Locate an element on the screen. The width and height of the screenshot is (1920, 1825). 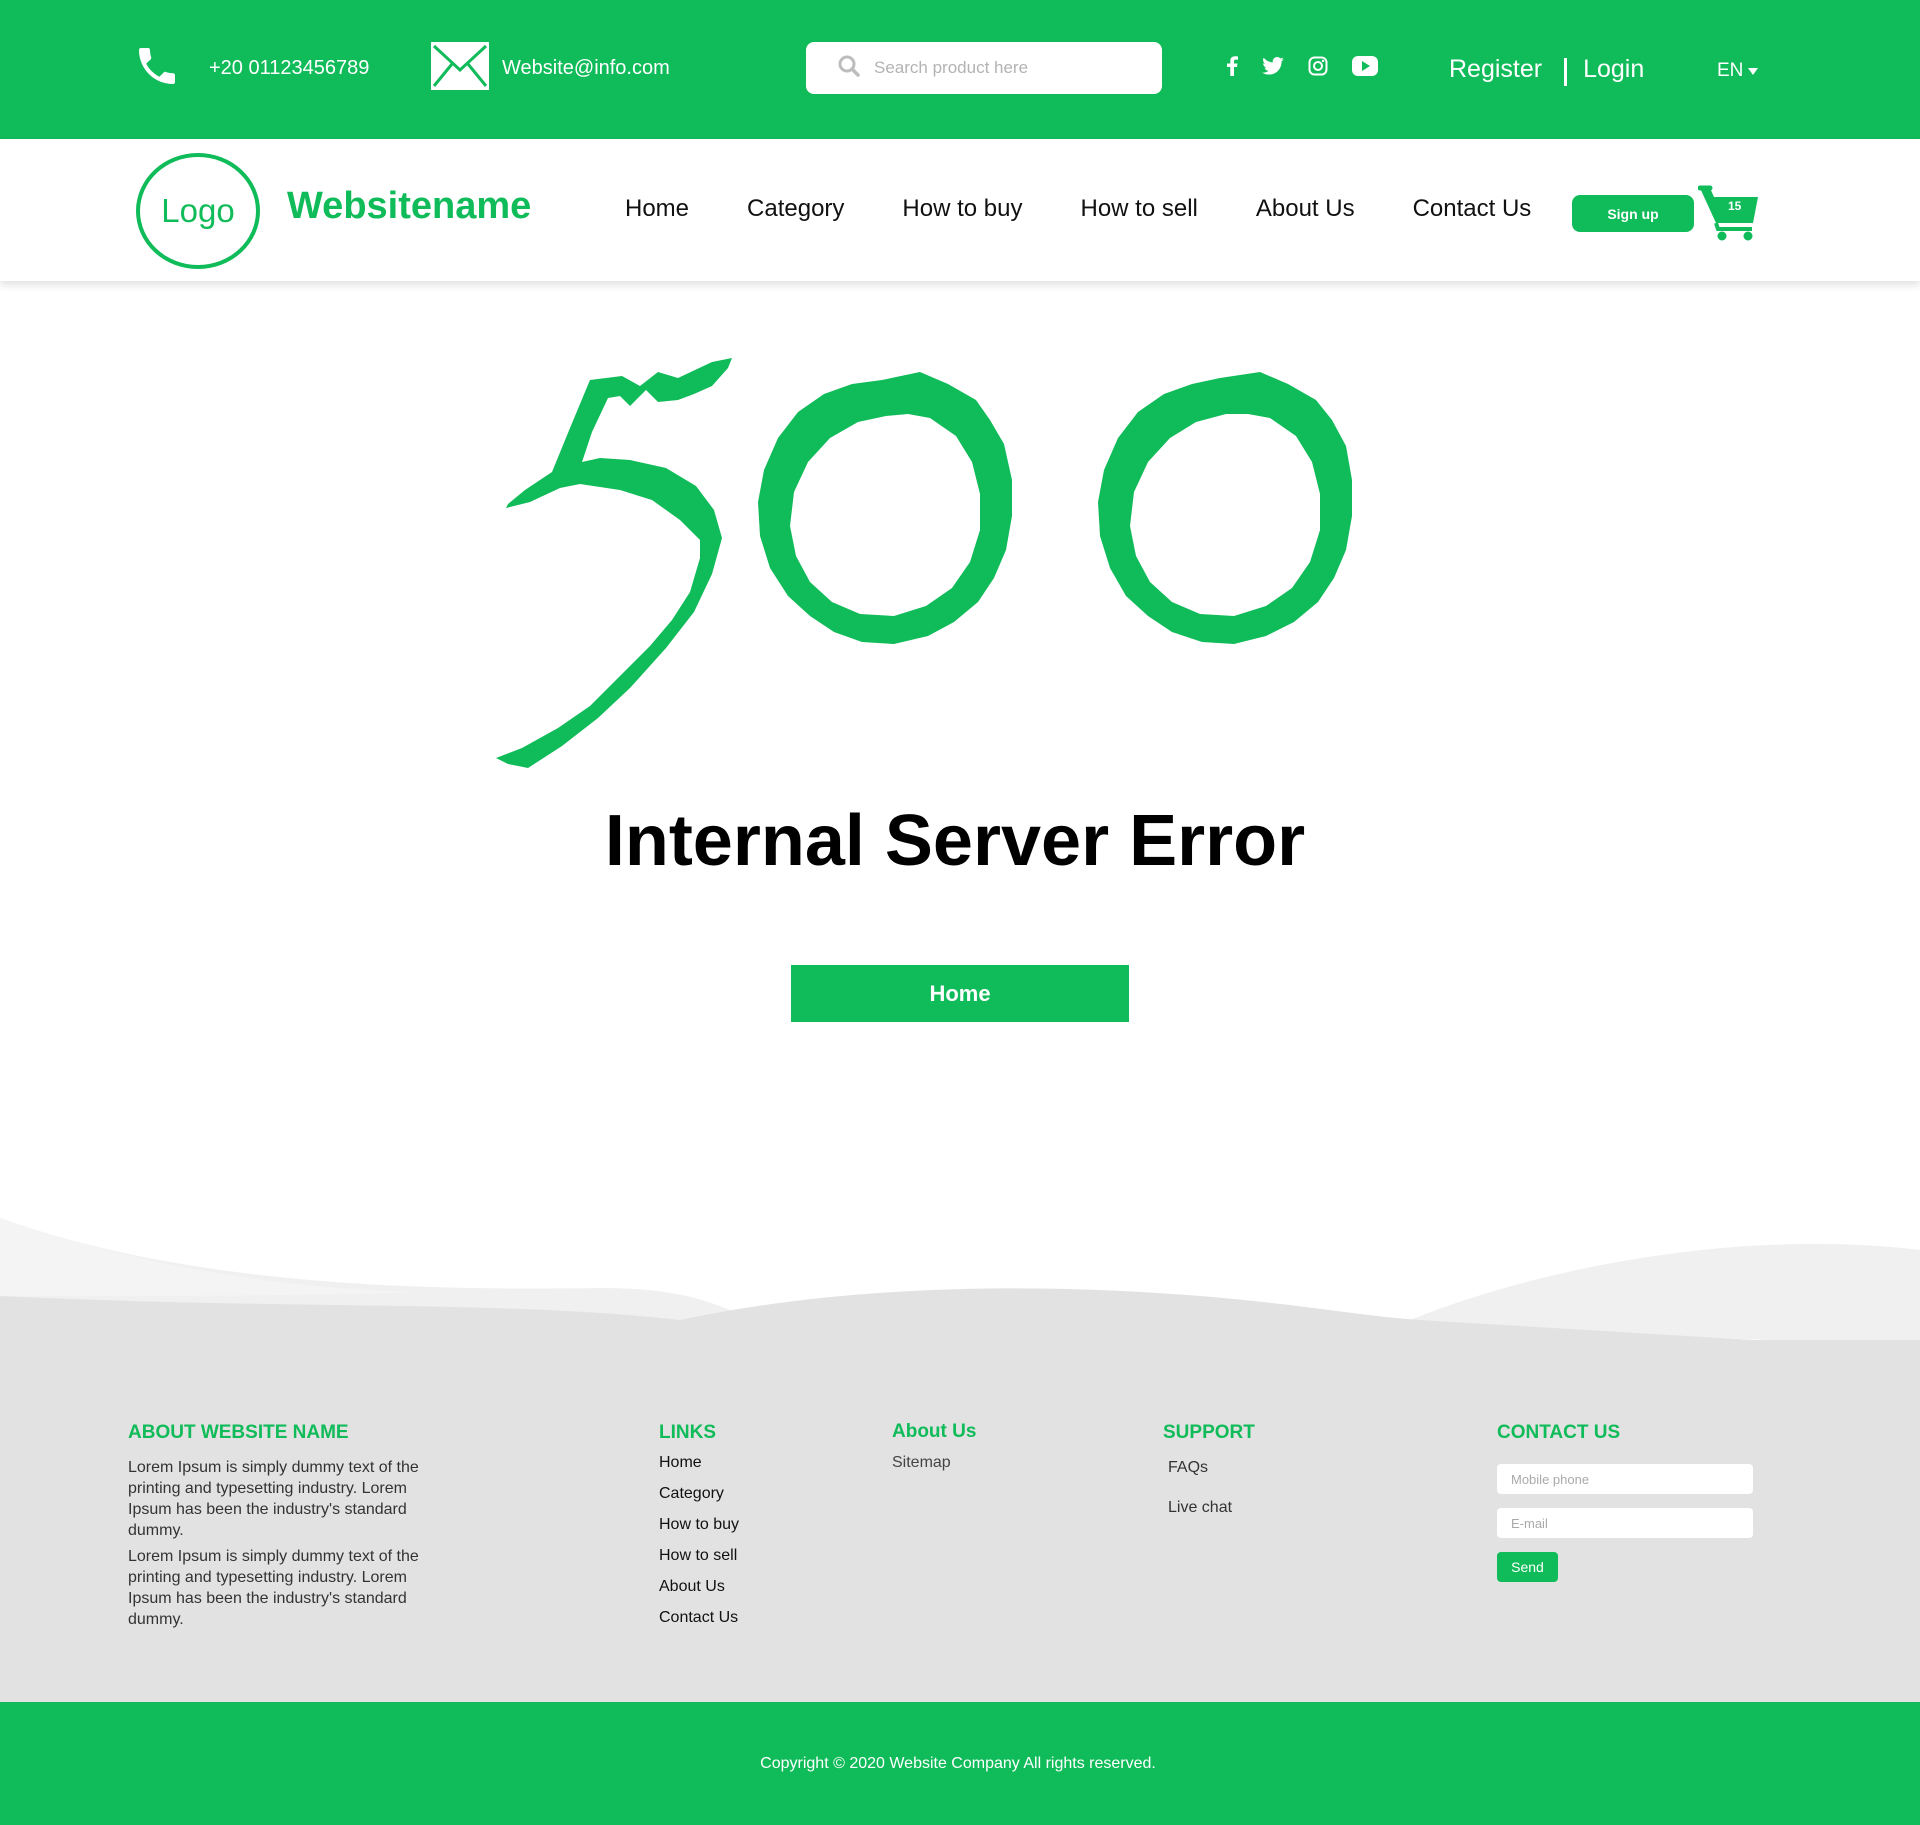
footer-aboutus-heading: About Us is located at coordinates (934, 1431).